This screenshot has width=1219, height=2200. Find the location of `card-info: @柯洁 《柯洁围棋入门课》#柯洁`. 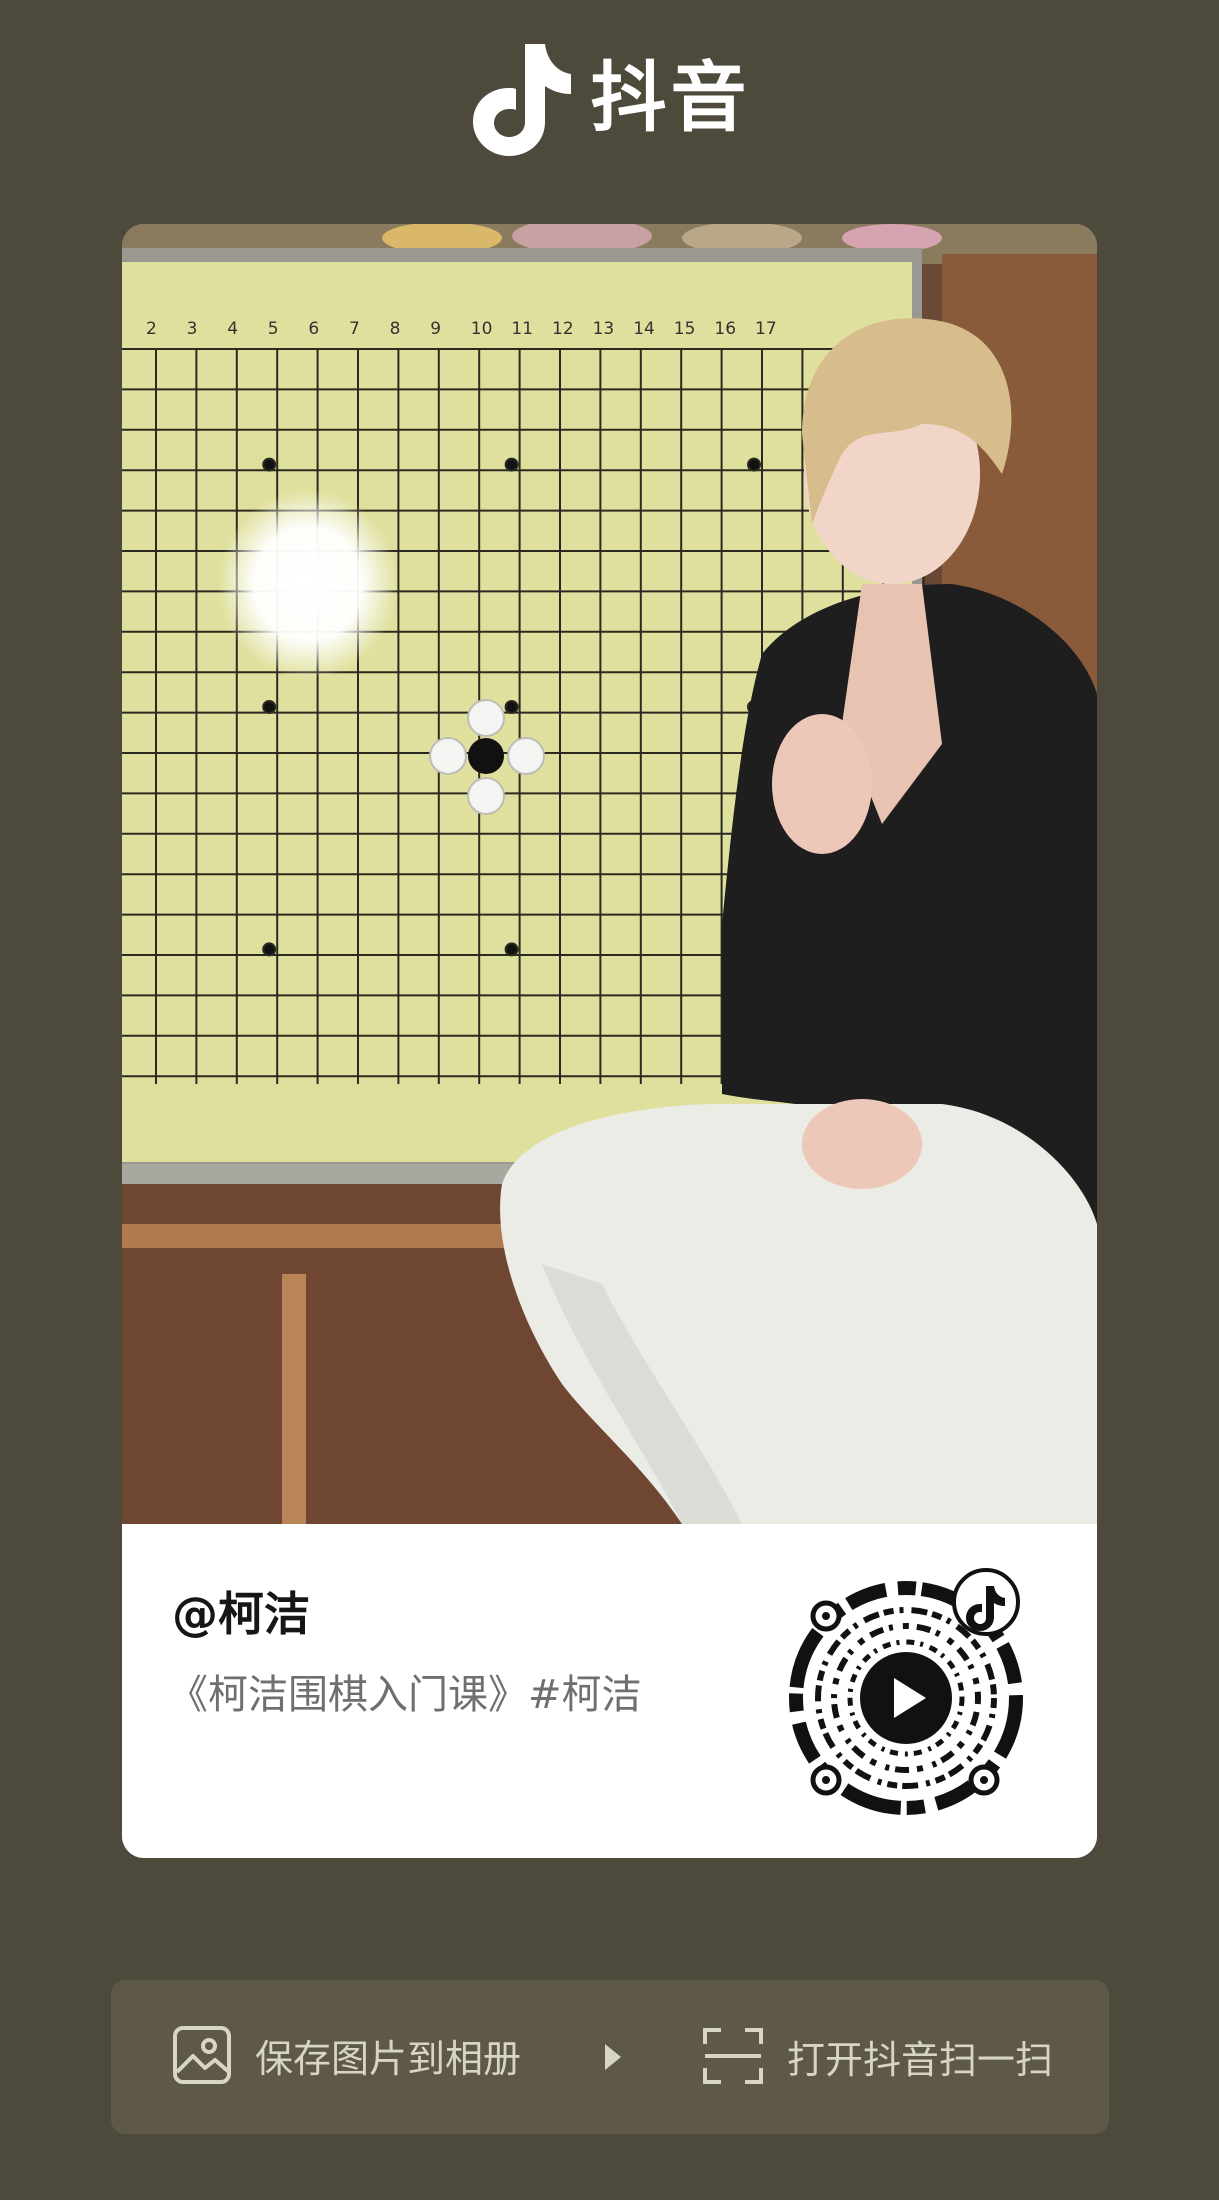

card-info: @柯洁 《柯洁围棋入门课》#柯洁 is located at coordinates (609, 1691).